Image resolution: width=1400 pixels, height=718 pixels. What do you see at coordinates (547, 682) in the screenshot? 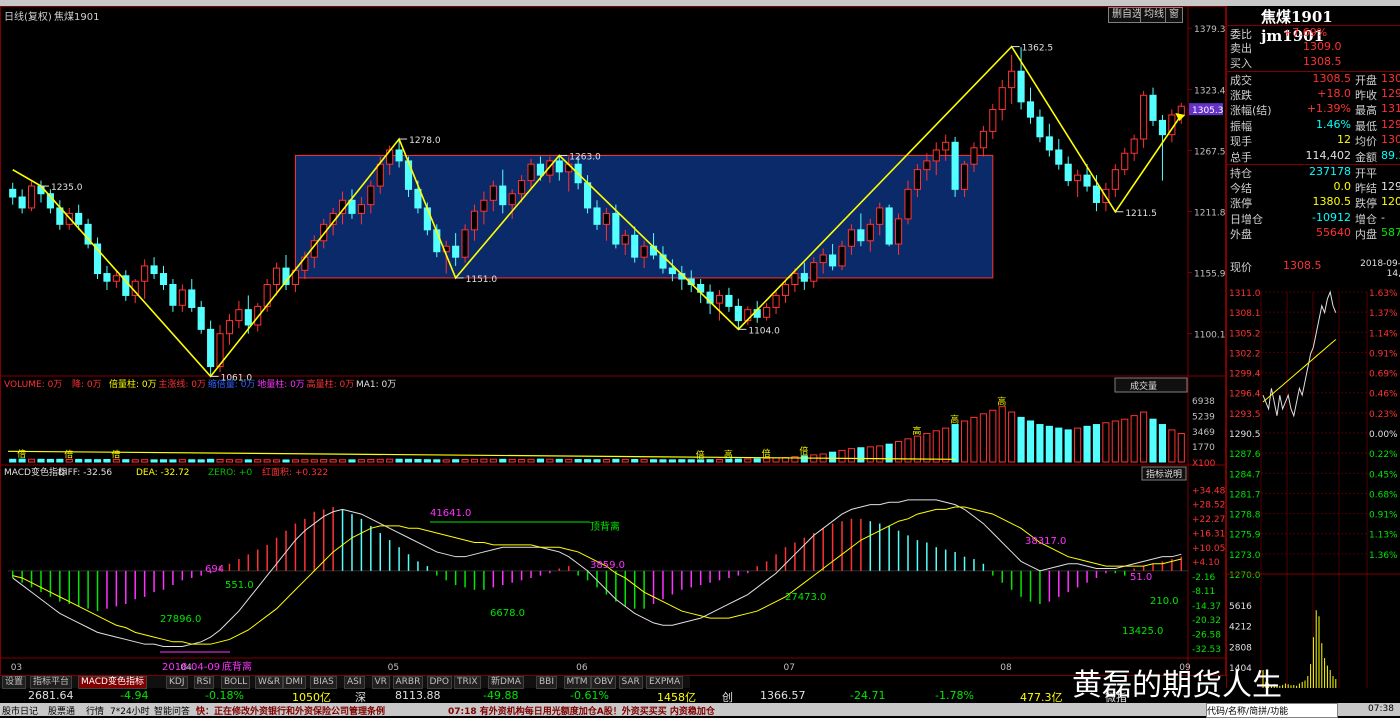
I see `indicator-tab: BBI` at bounding box center [547, 682].